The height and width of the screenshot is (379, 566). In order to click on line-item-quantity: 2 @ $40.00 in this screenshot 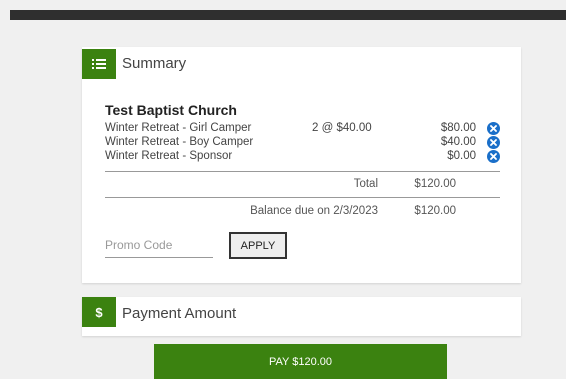, I will do `click(342, 128)`.